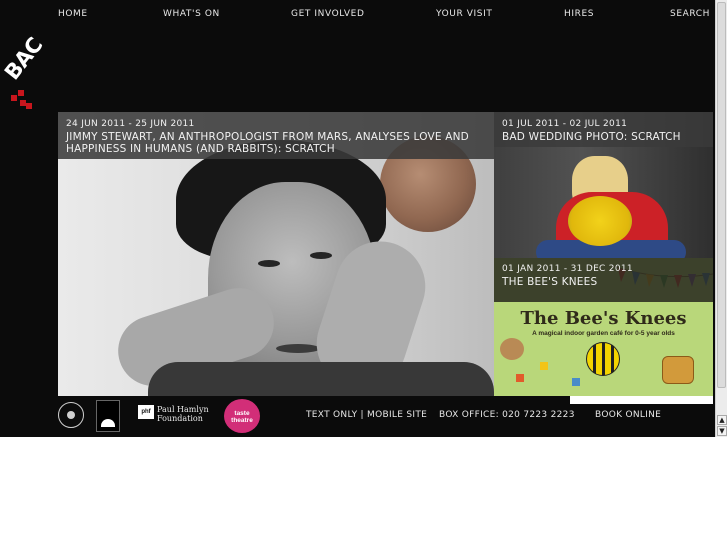  Describe the element at coordinates (722, 431) in the screenshot. I see `scroll-down-icon: ▼` at that location.